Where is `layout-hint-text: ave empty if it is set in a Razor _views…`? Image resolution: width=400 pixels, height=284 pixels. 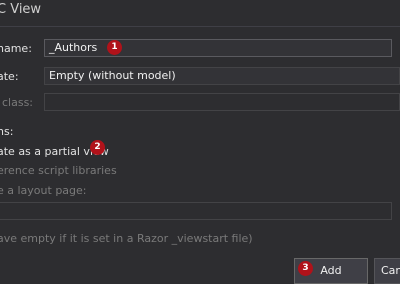 layout-hint-text: ave empty if it is set in a Razor _views… is located at coordinates (126, 238).